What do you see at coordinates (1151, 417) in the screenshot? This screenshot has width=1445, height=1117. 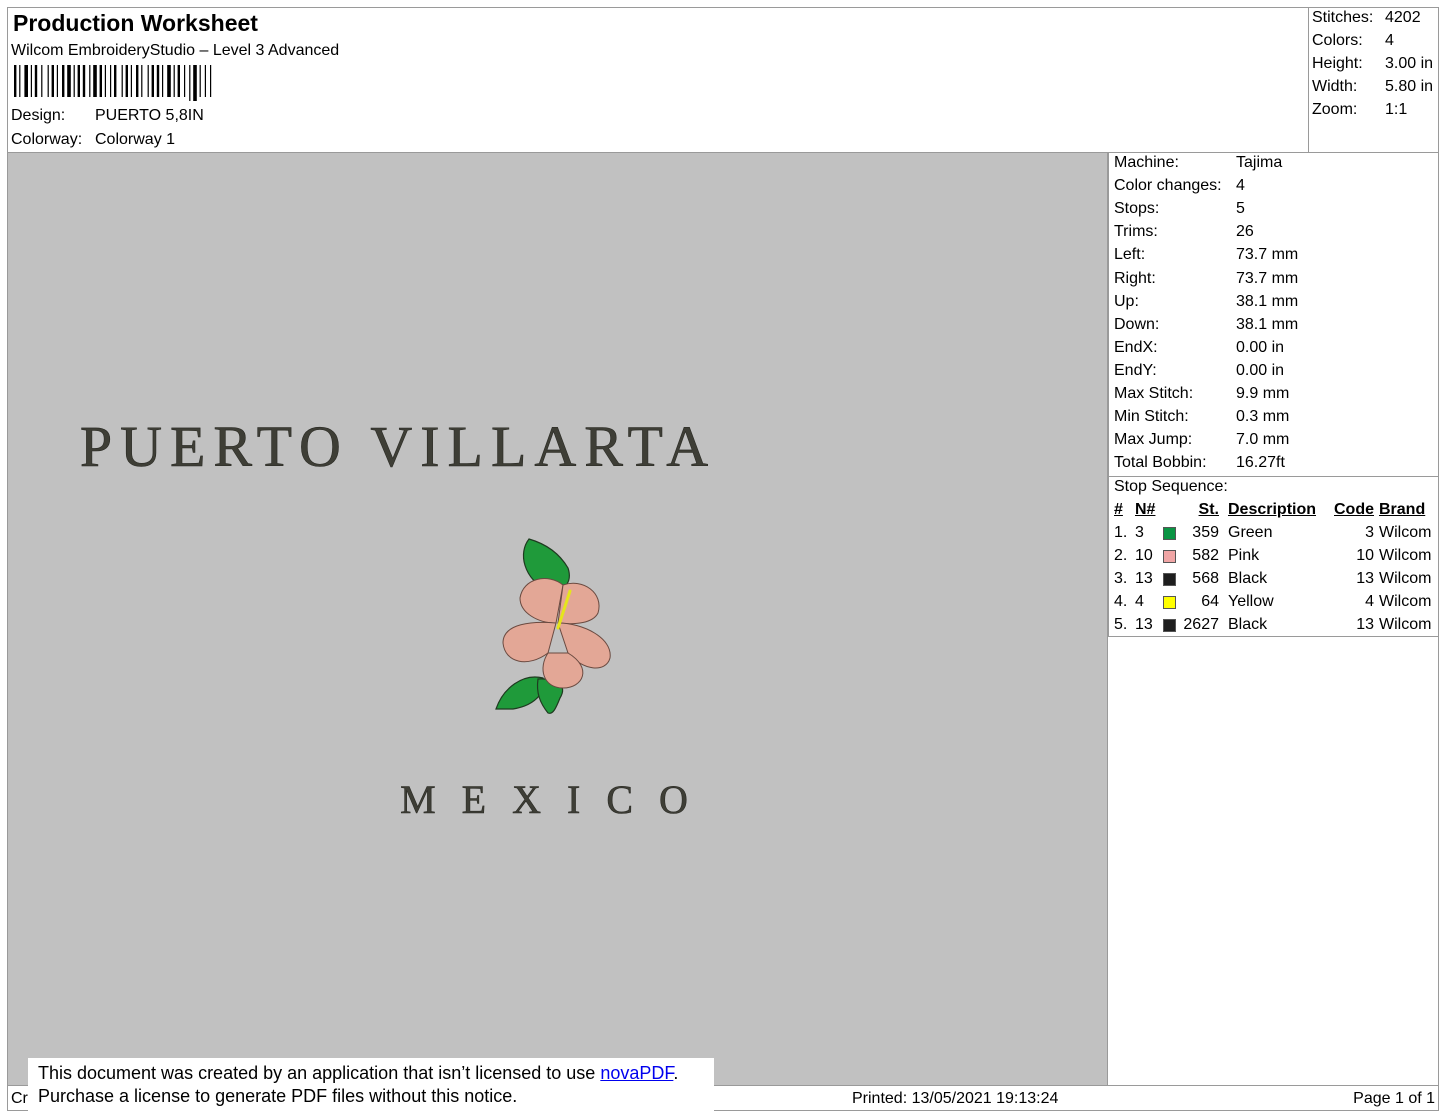 I see `machine-info-label: Min Stitch:` at bounding box center [1151, 417].